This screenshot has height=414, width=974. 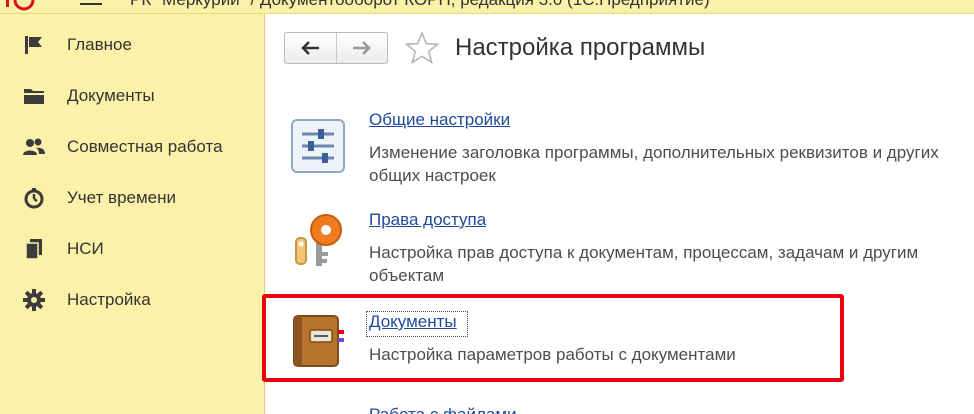 What do you see at coordinates (34, 96) in the screenshot?
I see `folder-icon` at bounding box center [34, 96].